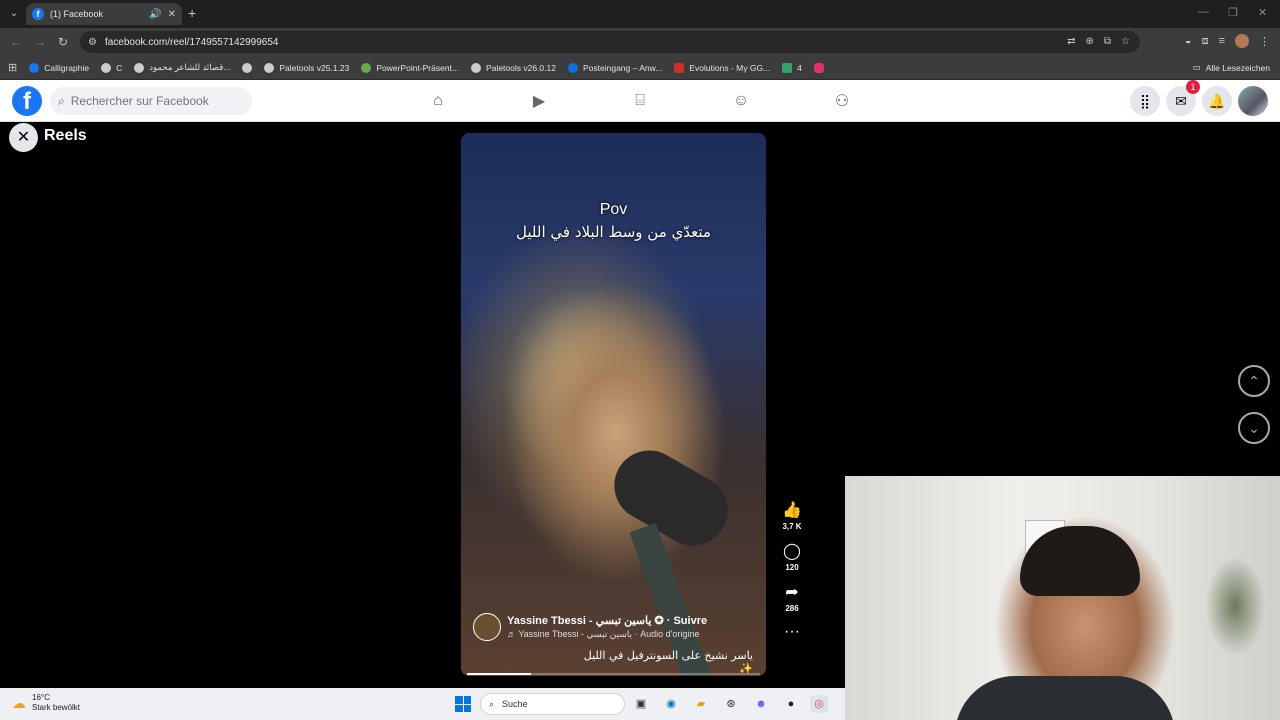  What do you see at coordinates (613, 674) in the screenshot?
I see `video-progress-bar` at bounding box center [613, 674].